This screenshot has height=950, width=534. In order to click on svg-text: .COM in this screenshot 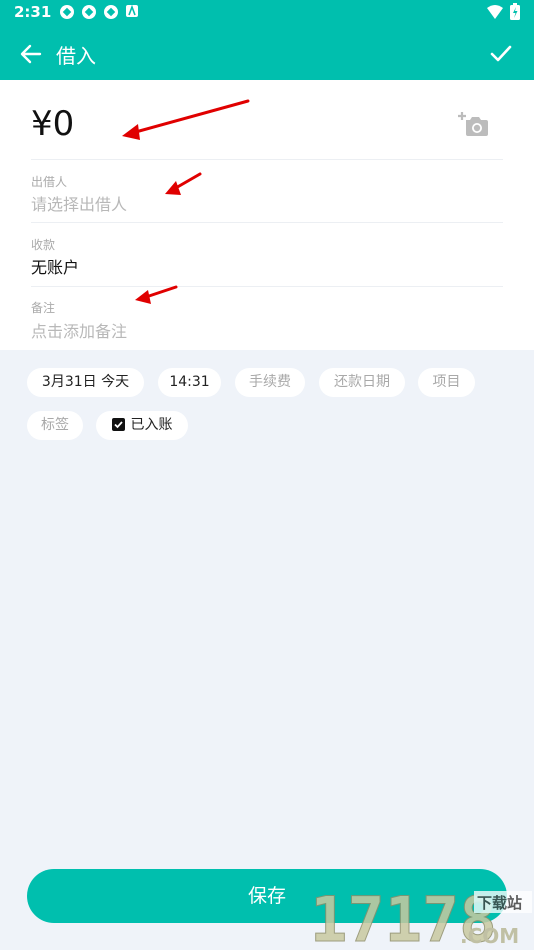, I will do `click(489, 935)`.